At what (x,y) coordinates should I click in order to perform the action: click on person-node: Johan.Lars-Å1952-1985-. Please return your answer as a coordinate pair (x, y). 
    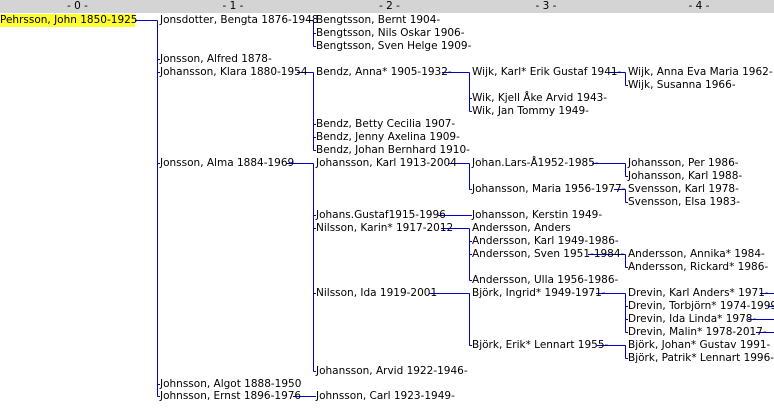
    Looking at the image, I should click on (535, 163).